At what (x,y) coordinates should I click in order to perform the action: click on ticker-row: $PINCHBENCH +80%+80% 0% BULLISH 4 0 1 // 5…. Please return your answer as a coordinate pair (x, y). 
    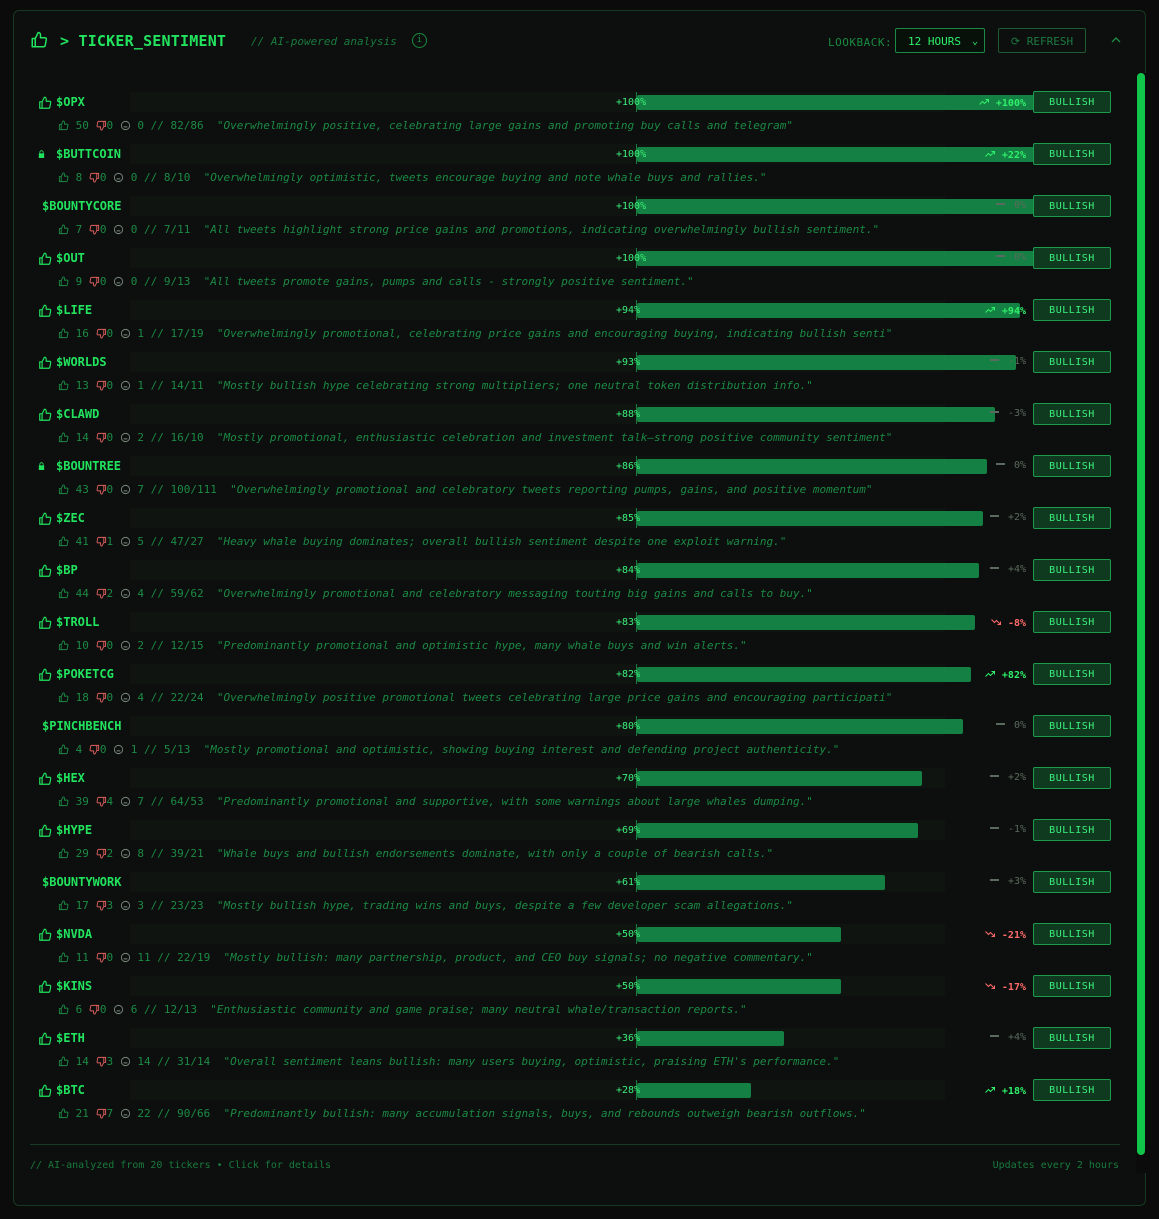
    Looking at the image, I should click on (575, 739).